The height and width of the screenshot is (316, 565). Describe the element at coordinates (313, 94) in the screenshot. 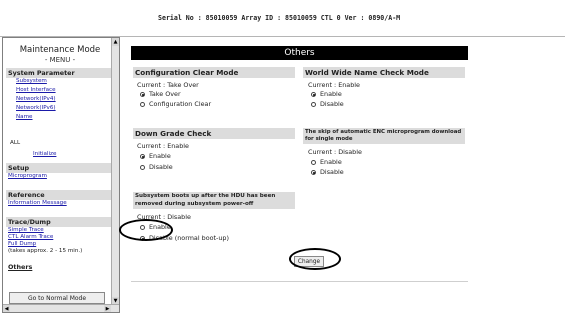

I see `radio-wwn-enable` at that location.